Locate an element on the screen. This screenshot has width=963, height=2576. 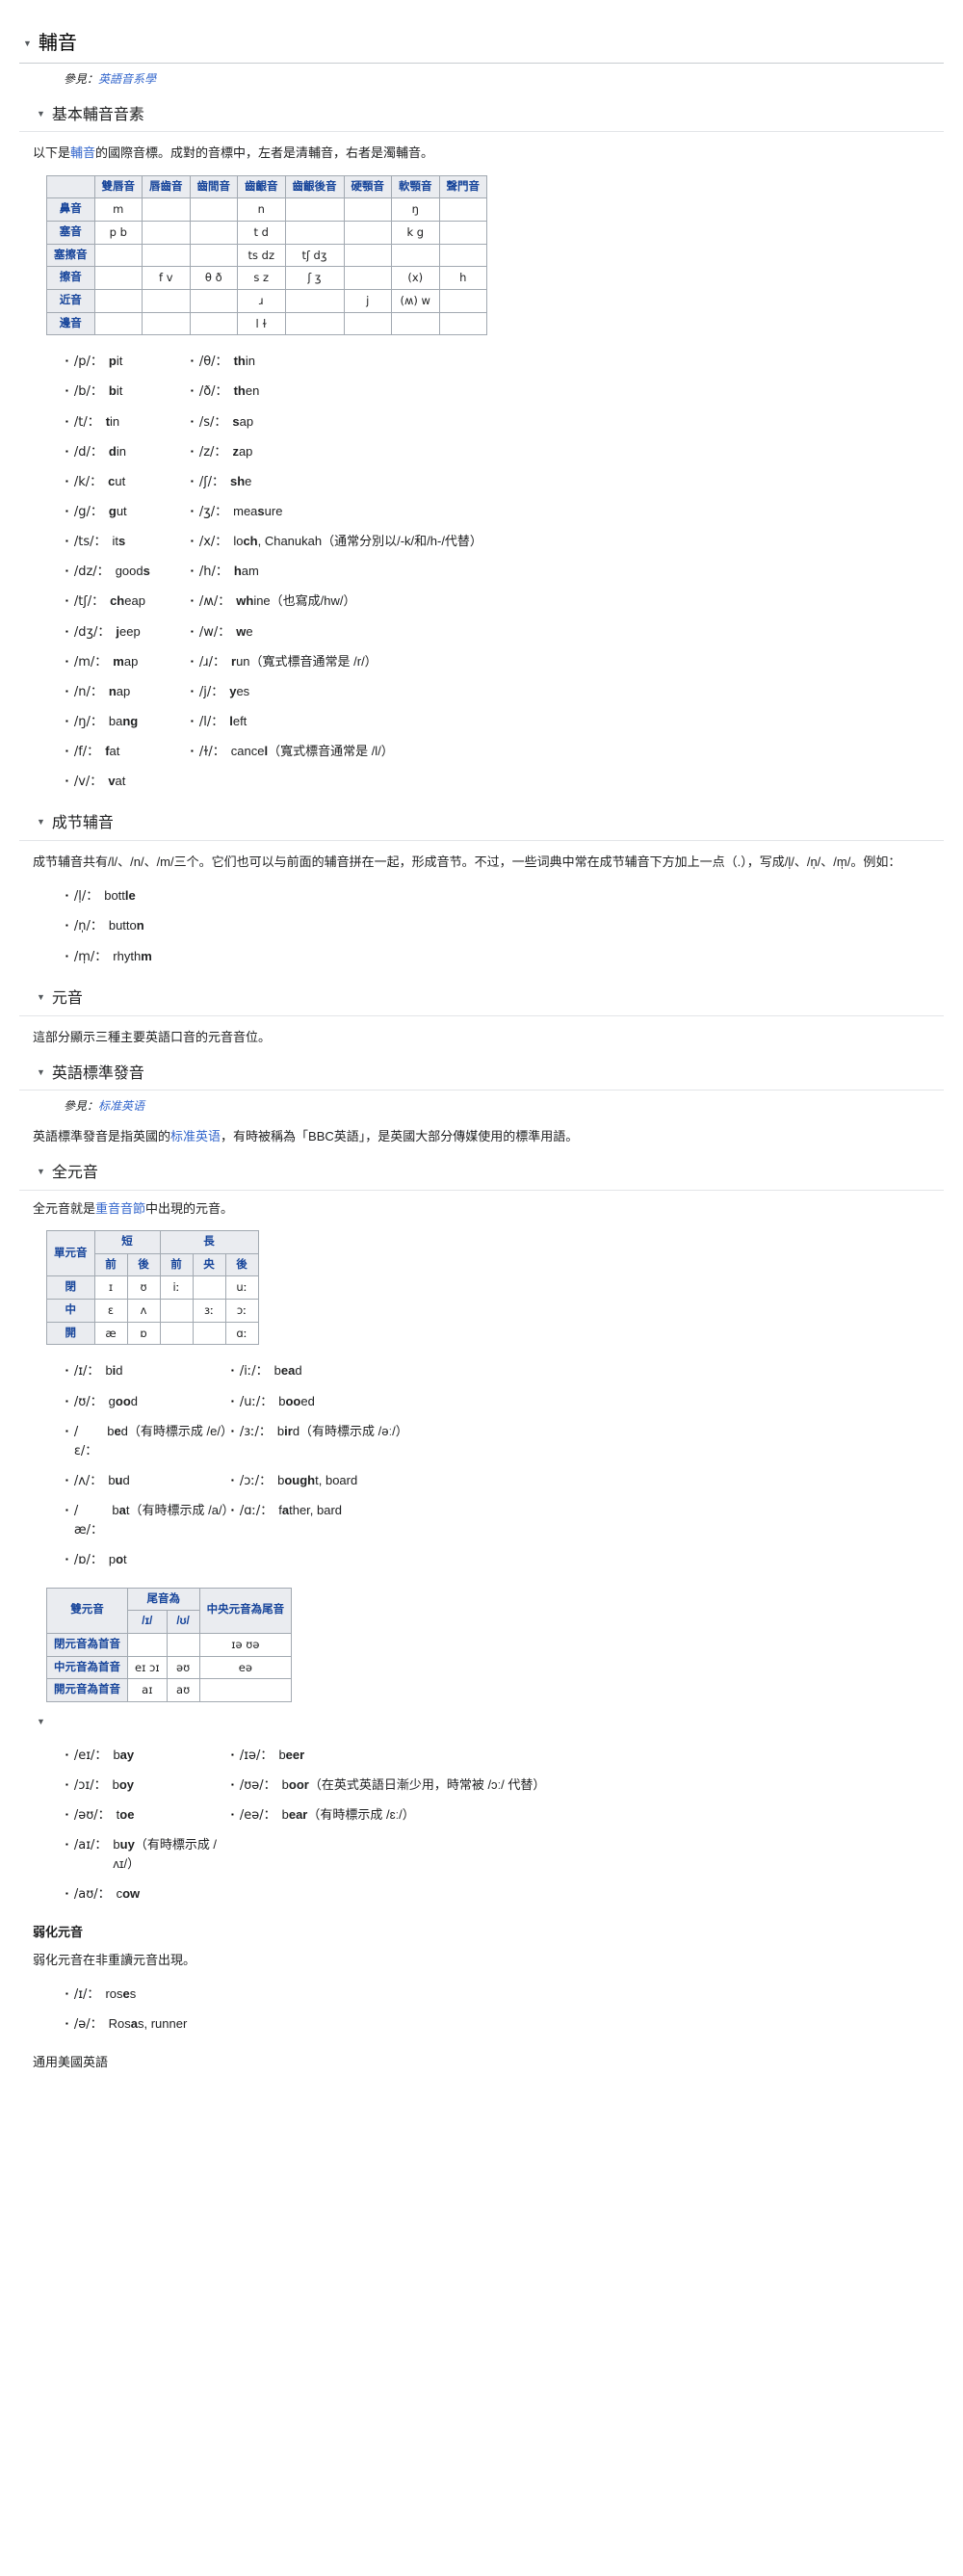
example-cell-left: ▪ /tʃ/： cheap is located at coordinates (128, 602).